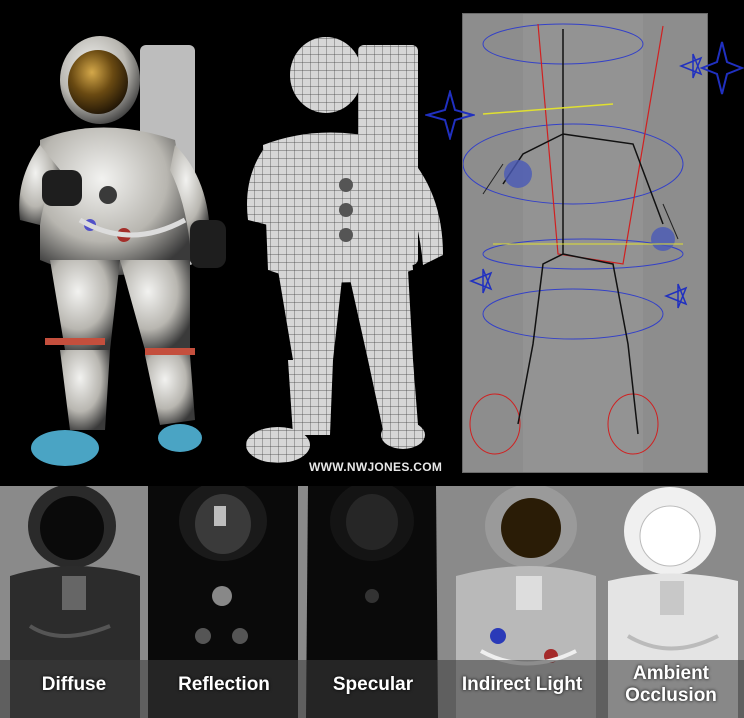  I want to click on specular-label: Specular, so click(373, 684).